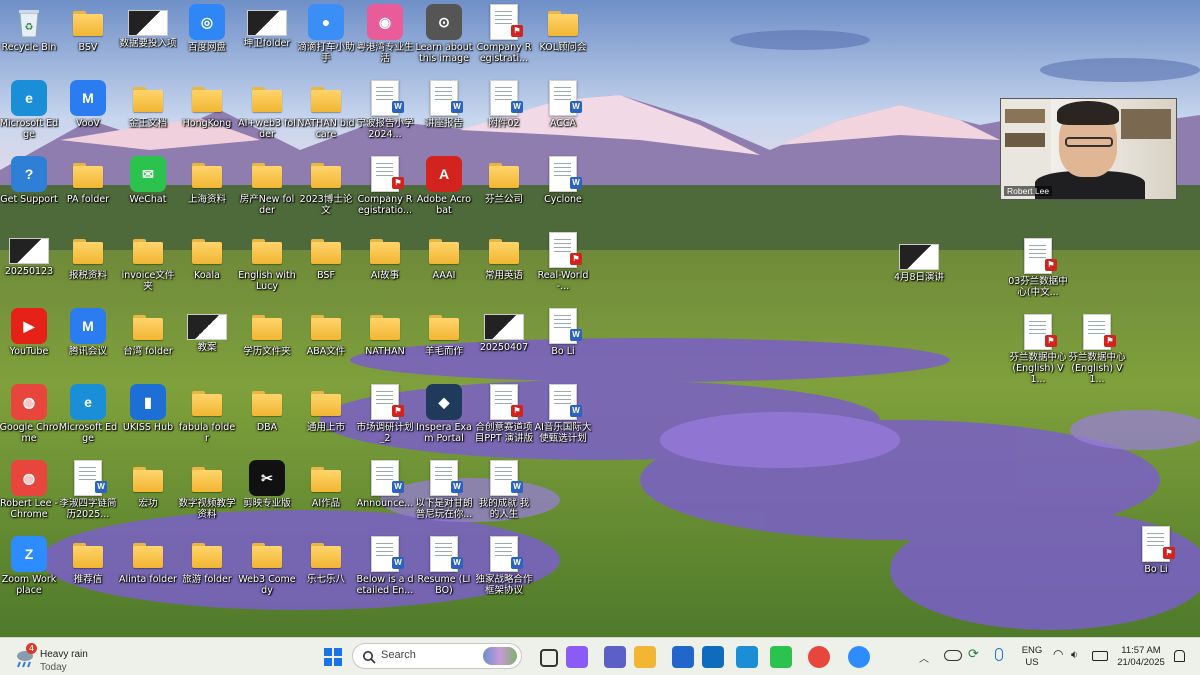  I want to click on desktop-icon: 坤卫folder, so click(267, 42).